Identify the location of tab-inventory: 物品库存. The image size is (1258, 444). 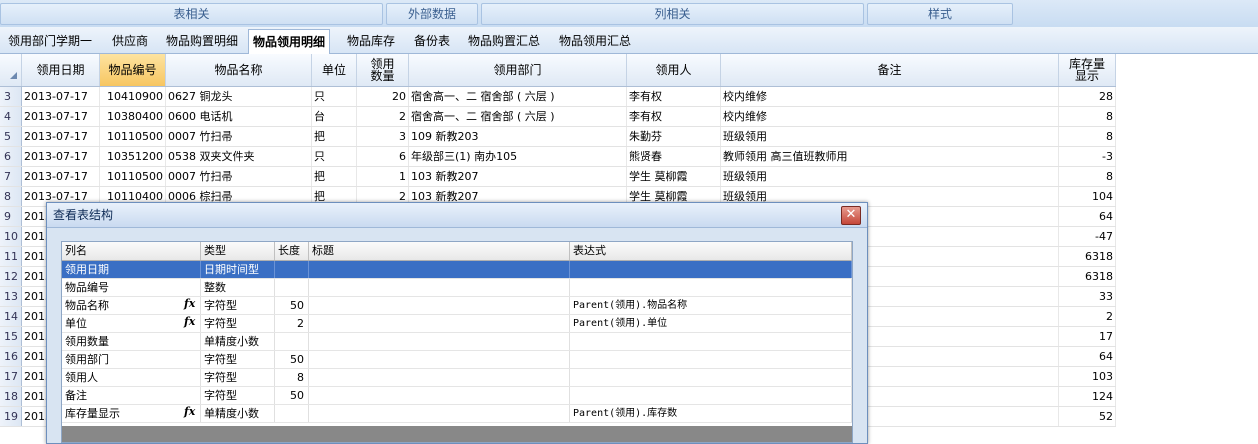
(371, 41).